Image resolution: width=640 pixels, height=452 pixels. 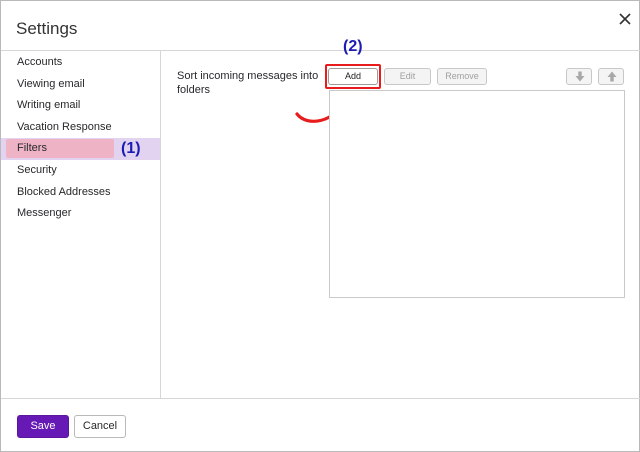 I want to click on sidebar-item-label: Filters, so click(x=32, y=148).